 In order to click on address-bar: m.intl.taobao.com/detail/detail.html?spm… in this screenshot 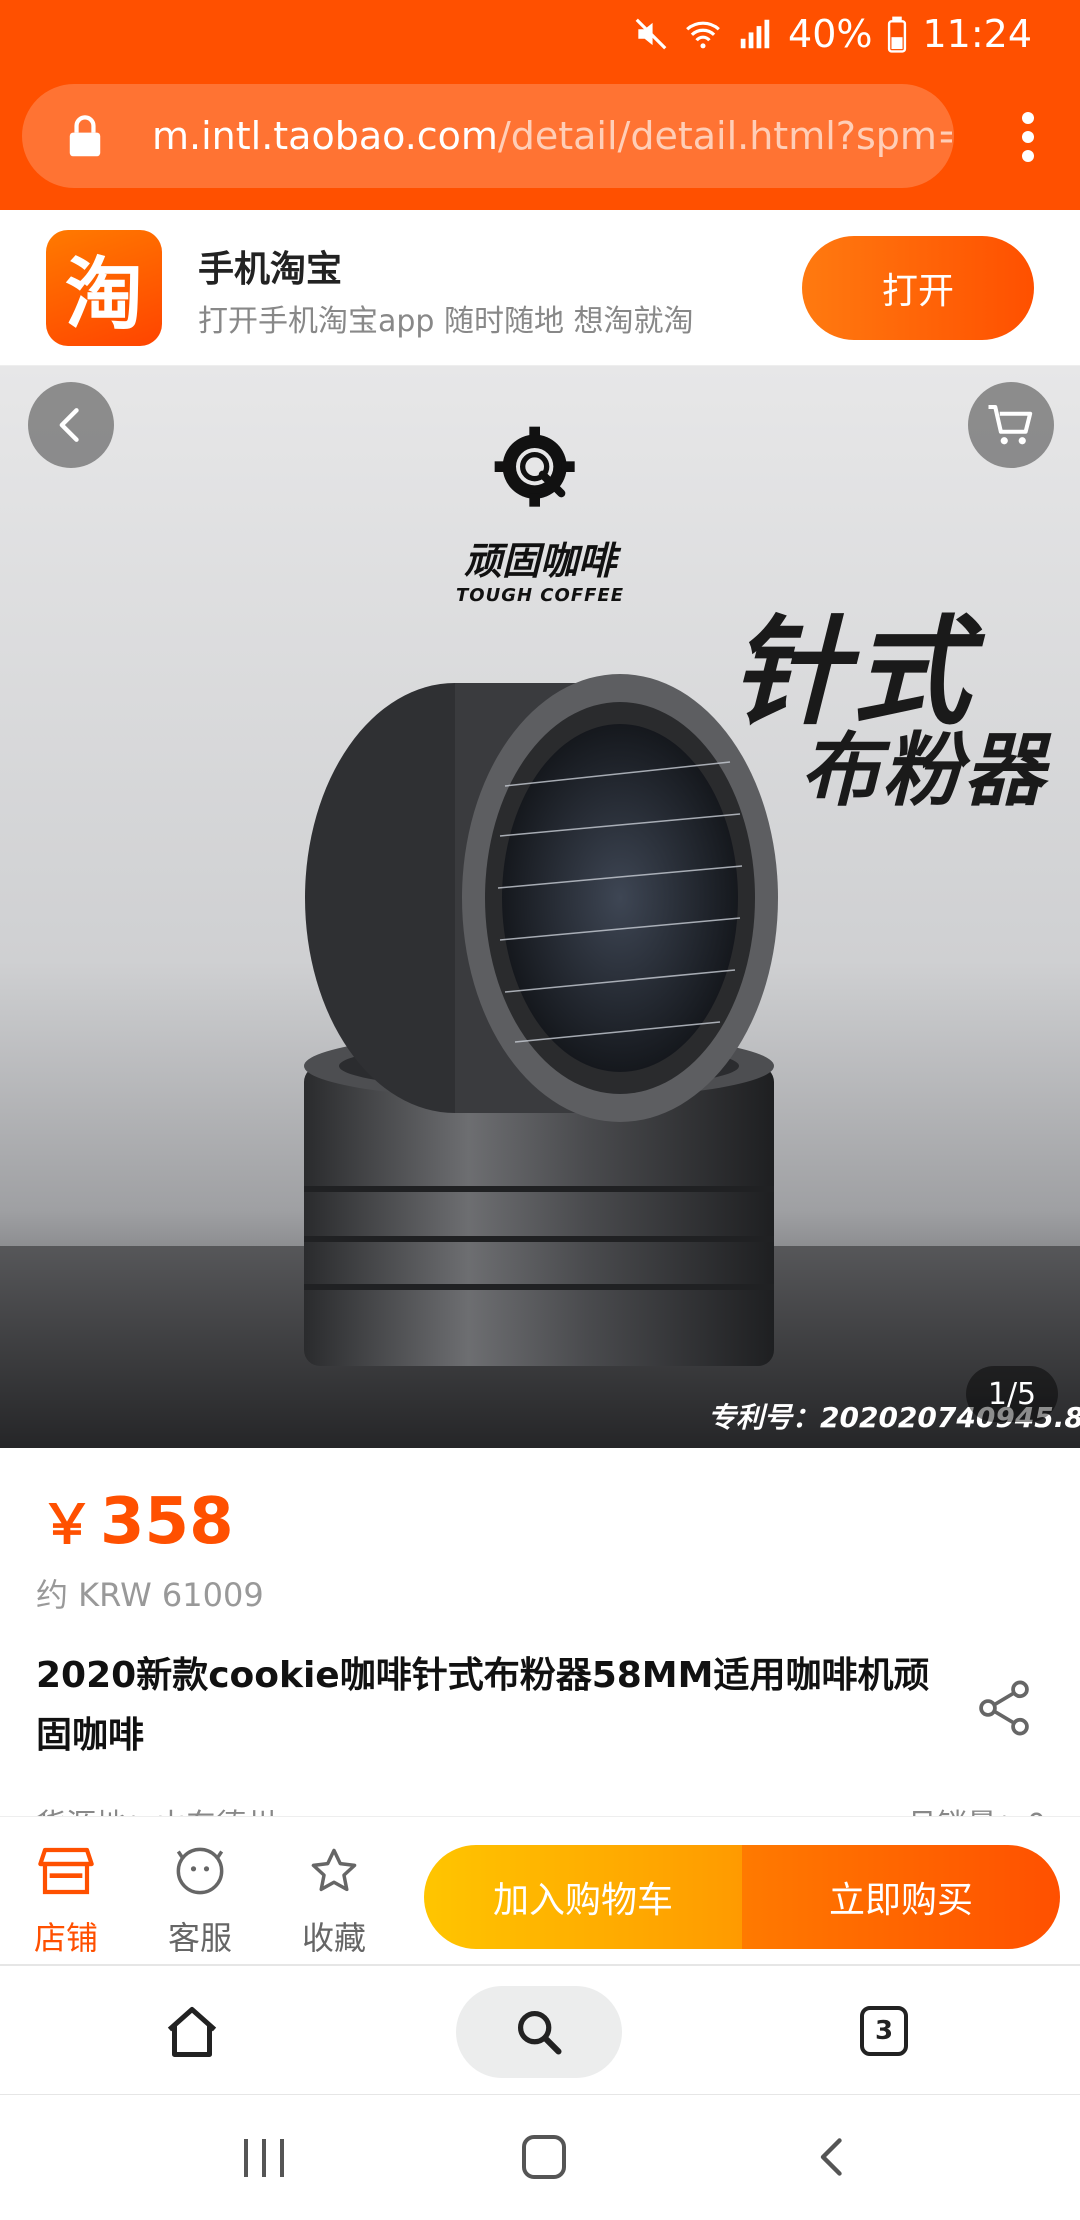, I will do `click(488, 136)`.